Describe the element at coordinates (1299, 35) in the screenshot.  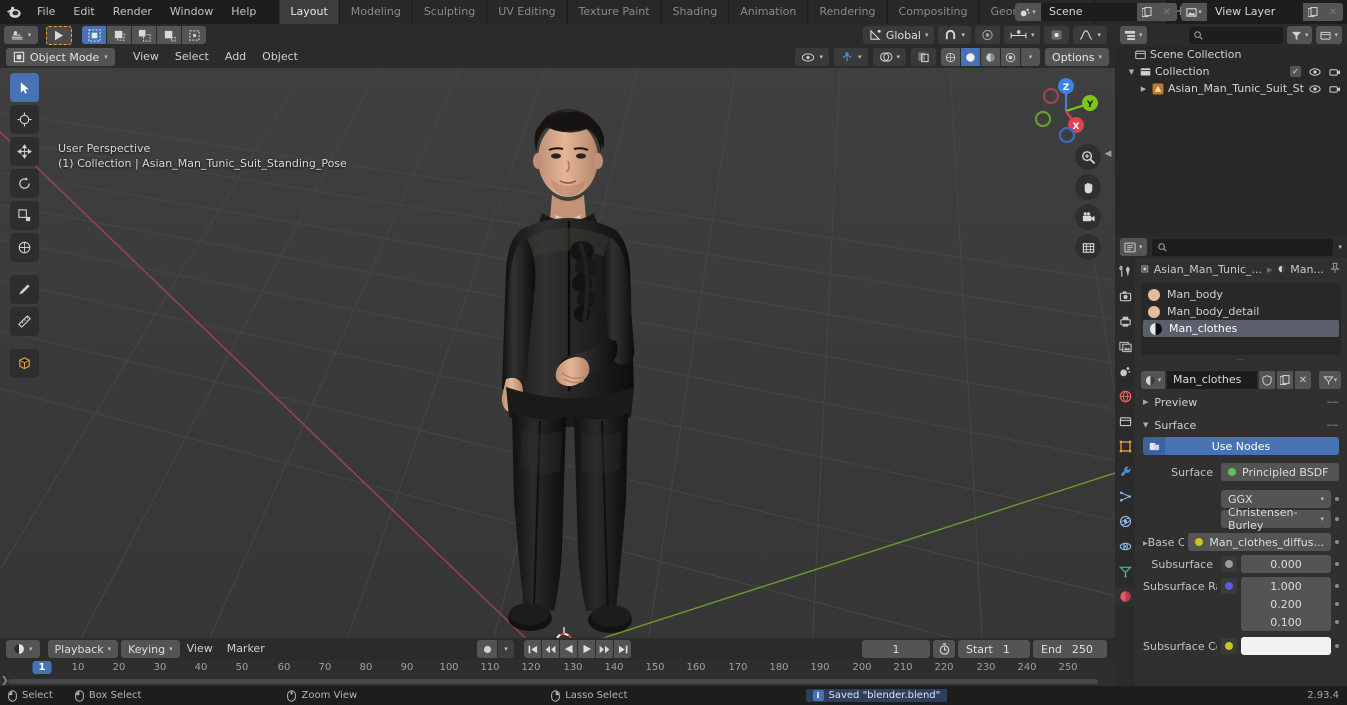
I see `outliner-filter-icon: ▾` at that location.